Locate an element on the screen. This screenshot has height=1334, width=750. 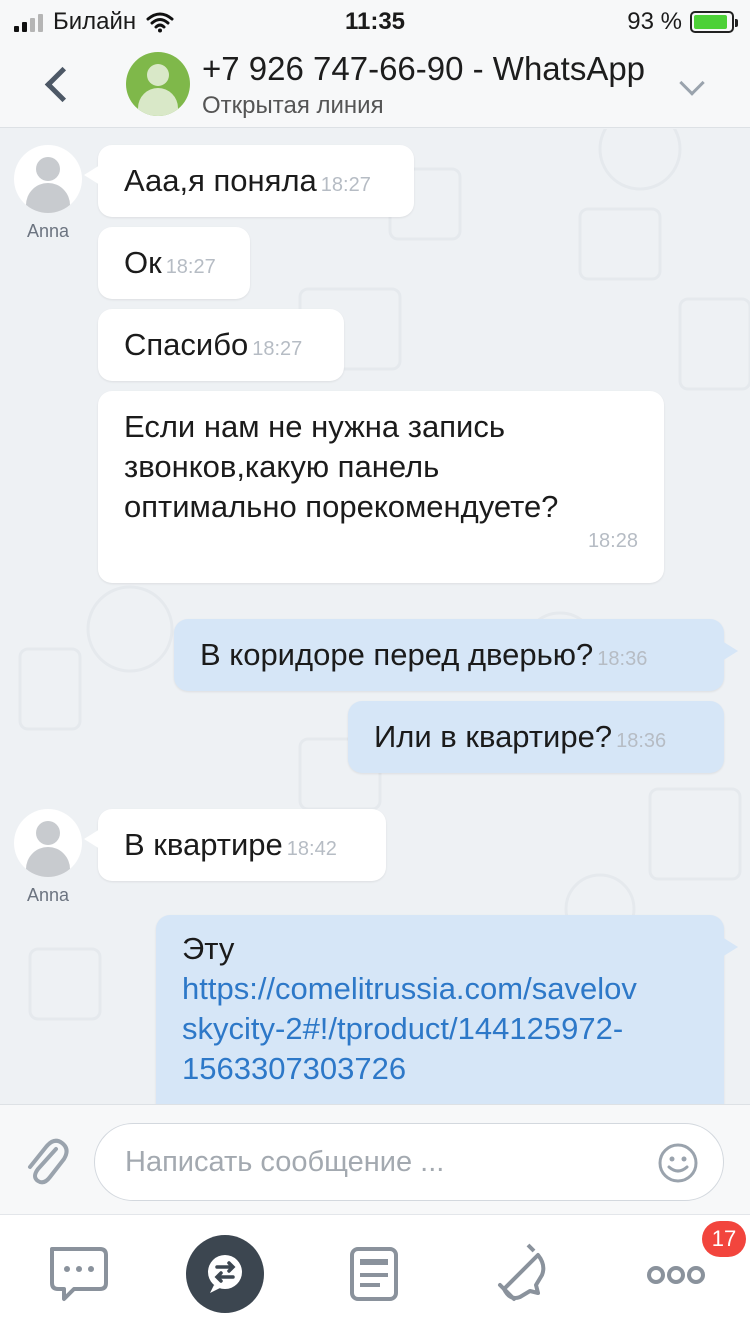
status-bar: Билайн 11:35 93 % is located at coordinates (375, 20).